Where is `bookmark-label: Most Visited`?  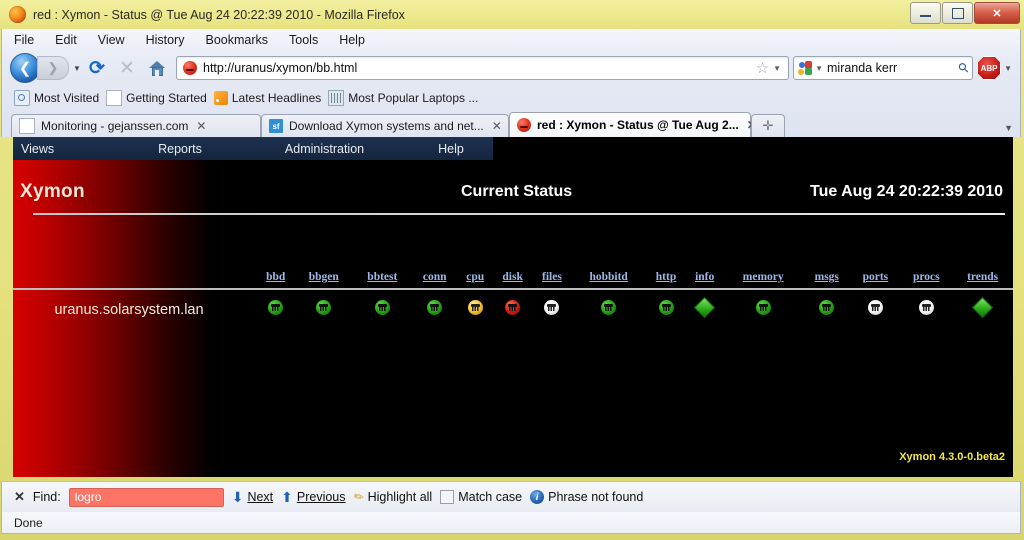 bookmark-label: Most Visited is located at coordinates (67, 97).